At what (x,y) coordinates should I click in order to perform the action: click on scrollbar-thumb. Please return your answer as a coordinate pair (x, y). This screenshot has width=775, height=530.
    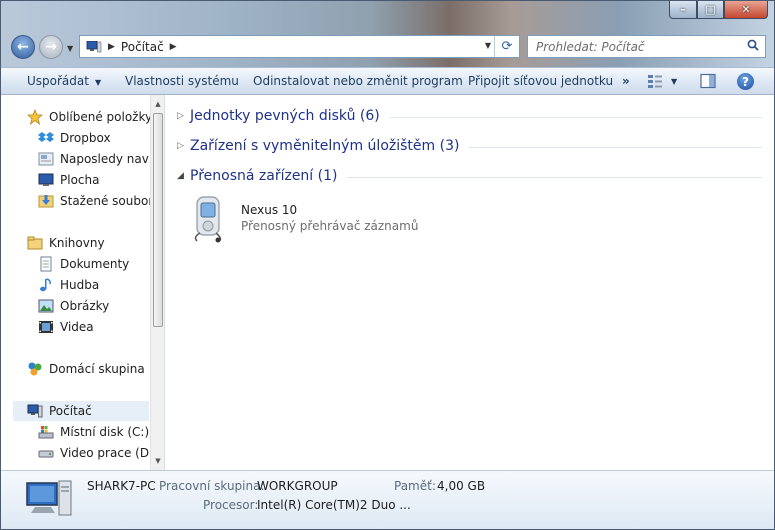
    Looking at the image, I should click on (158, 220).